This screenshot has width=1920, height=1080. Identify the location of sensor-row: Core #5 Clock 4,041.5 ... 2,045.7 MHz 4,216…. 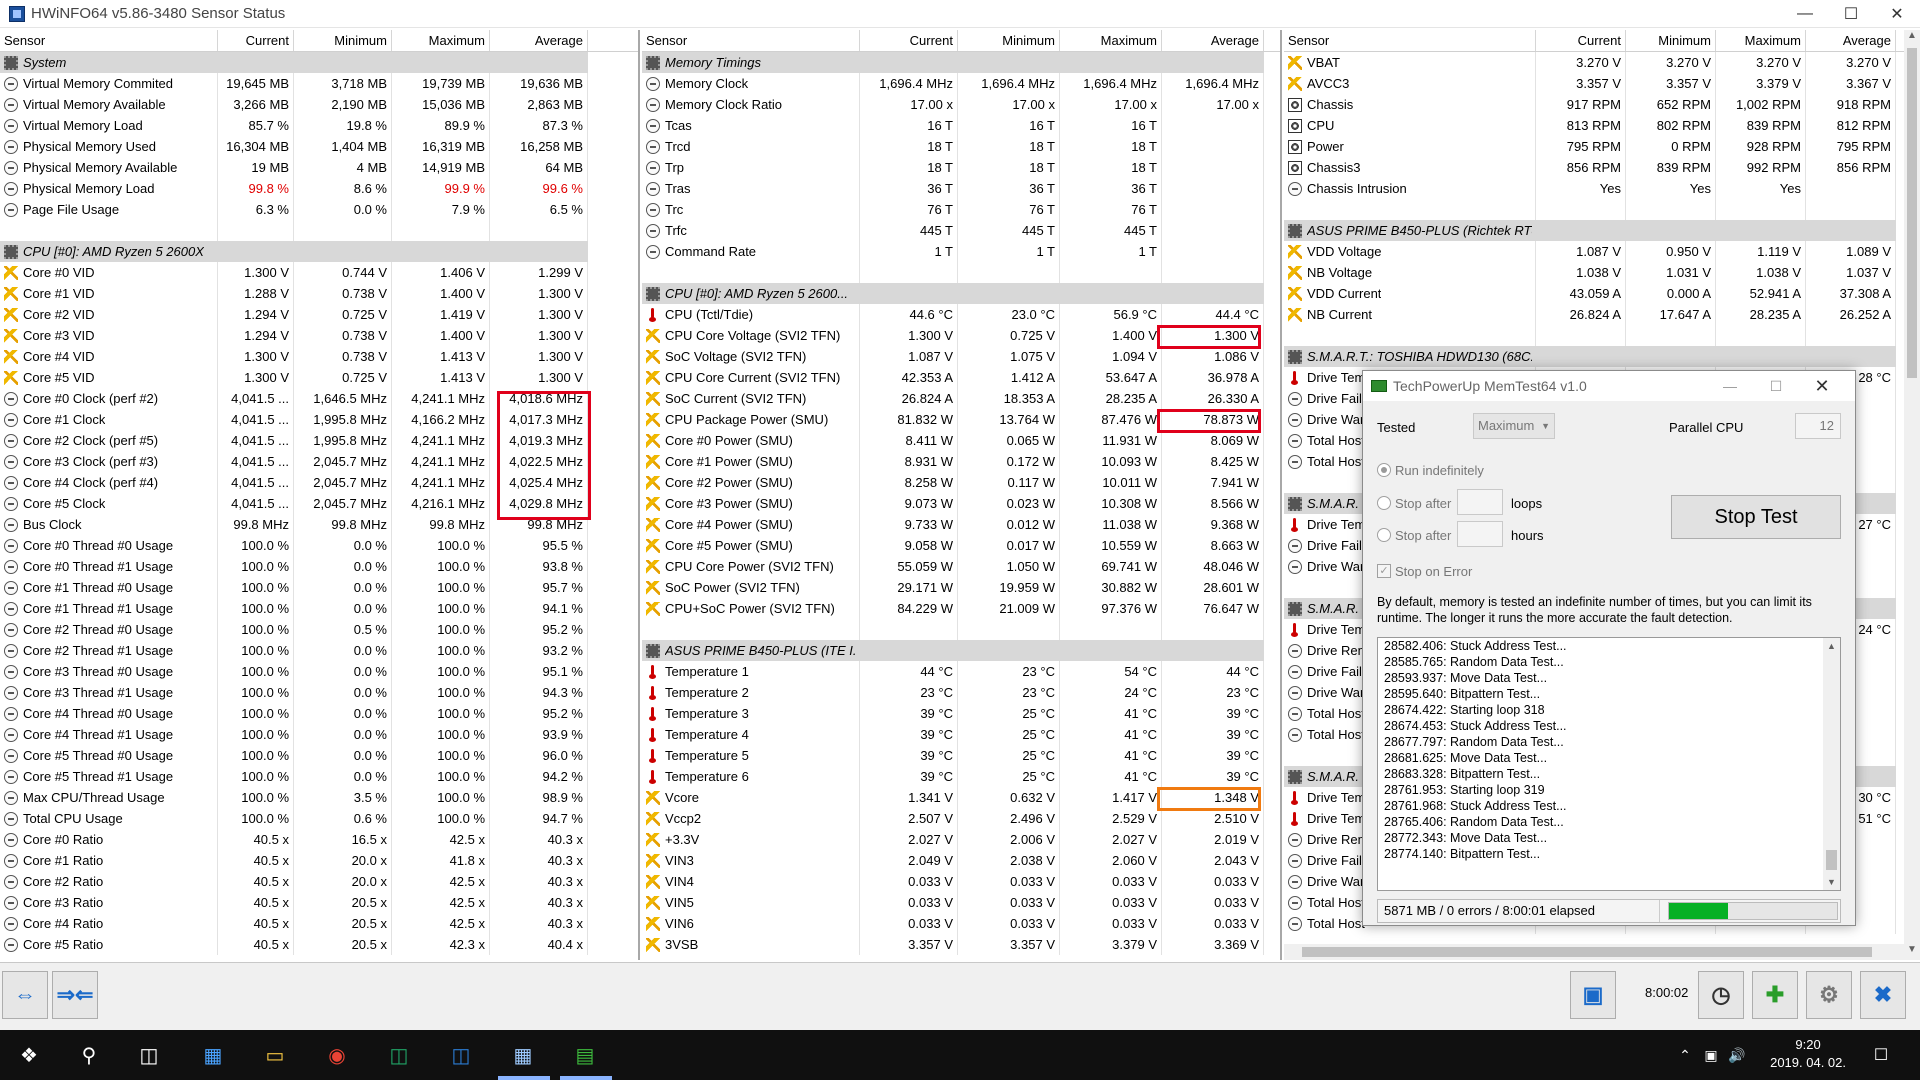
(319, 503).